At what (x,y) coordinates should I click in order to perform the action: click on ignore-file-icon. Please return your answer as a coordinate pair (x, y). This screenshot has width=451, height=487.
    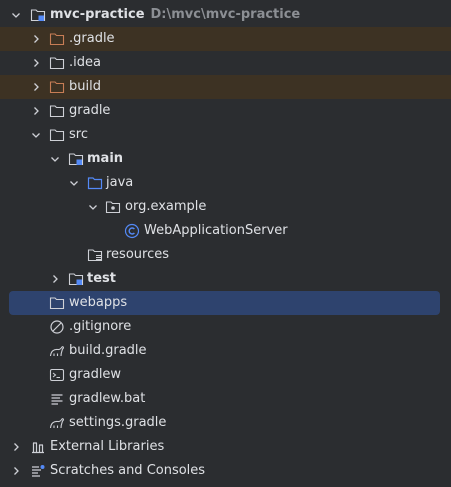
    Looking at the image, I should click on (57, 327).